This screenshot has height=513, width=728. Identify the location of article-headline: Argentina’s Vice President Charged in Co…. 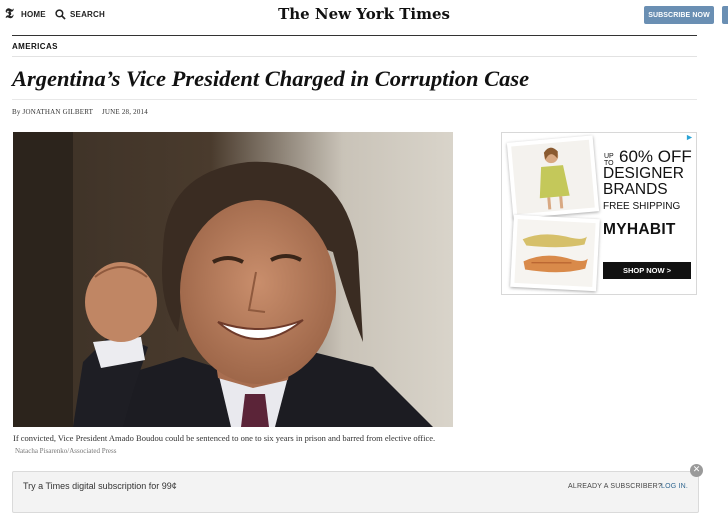
(271, 78).